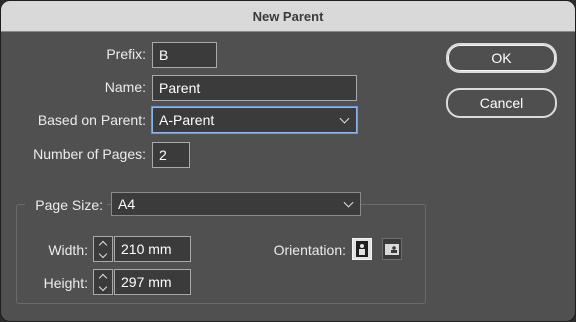 Image resolution: width=576 pixels, height=322 pixels. What do you see at coordinates (187, 120) in the screenshot?
I see `based-on-parent-value: A-Parent` at bounding box center [187, 120].